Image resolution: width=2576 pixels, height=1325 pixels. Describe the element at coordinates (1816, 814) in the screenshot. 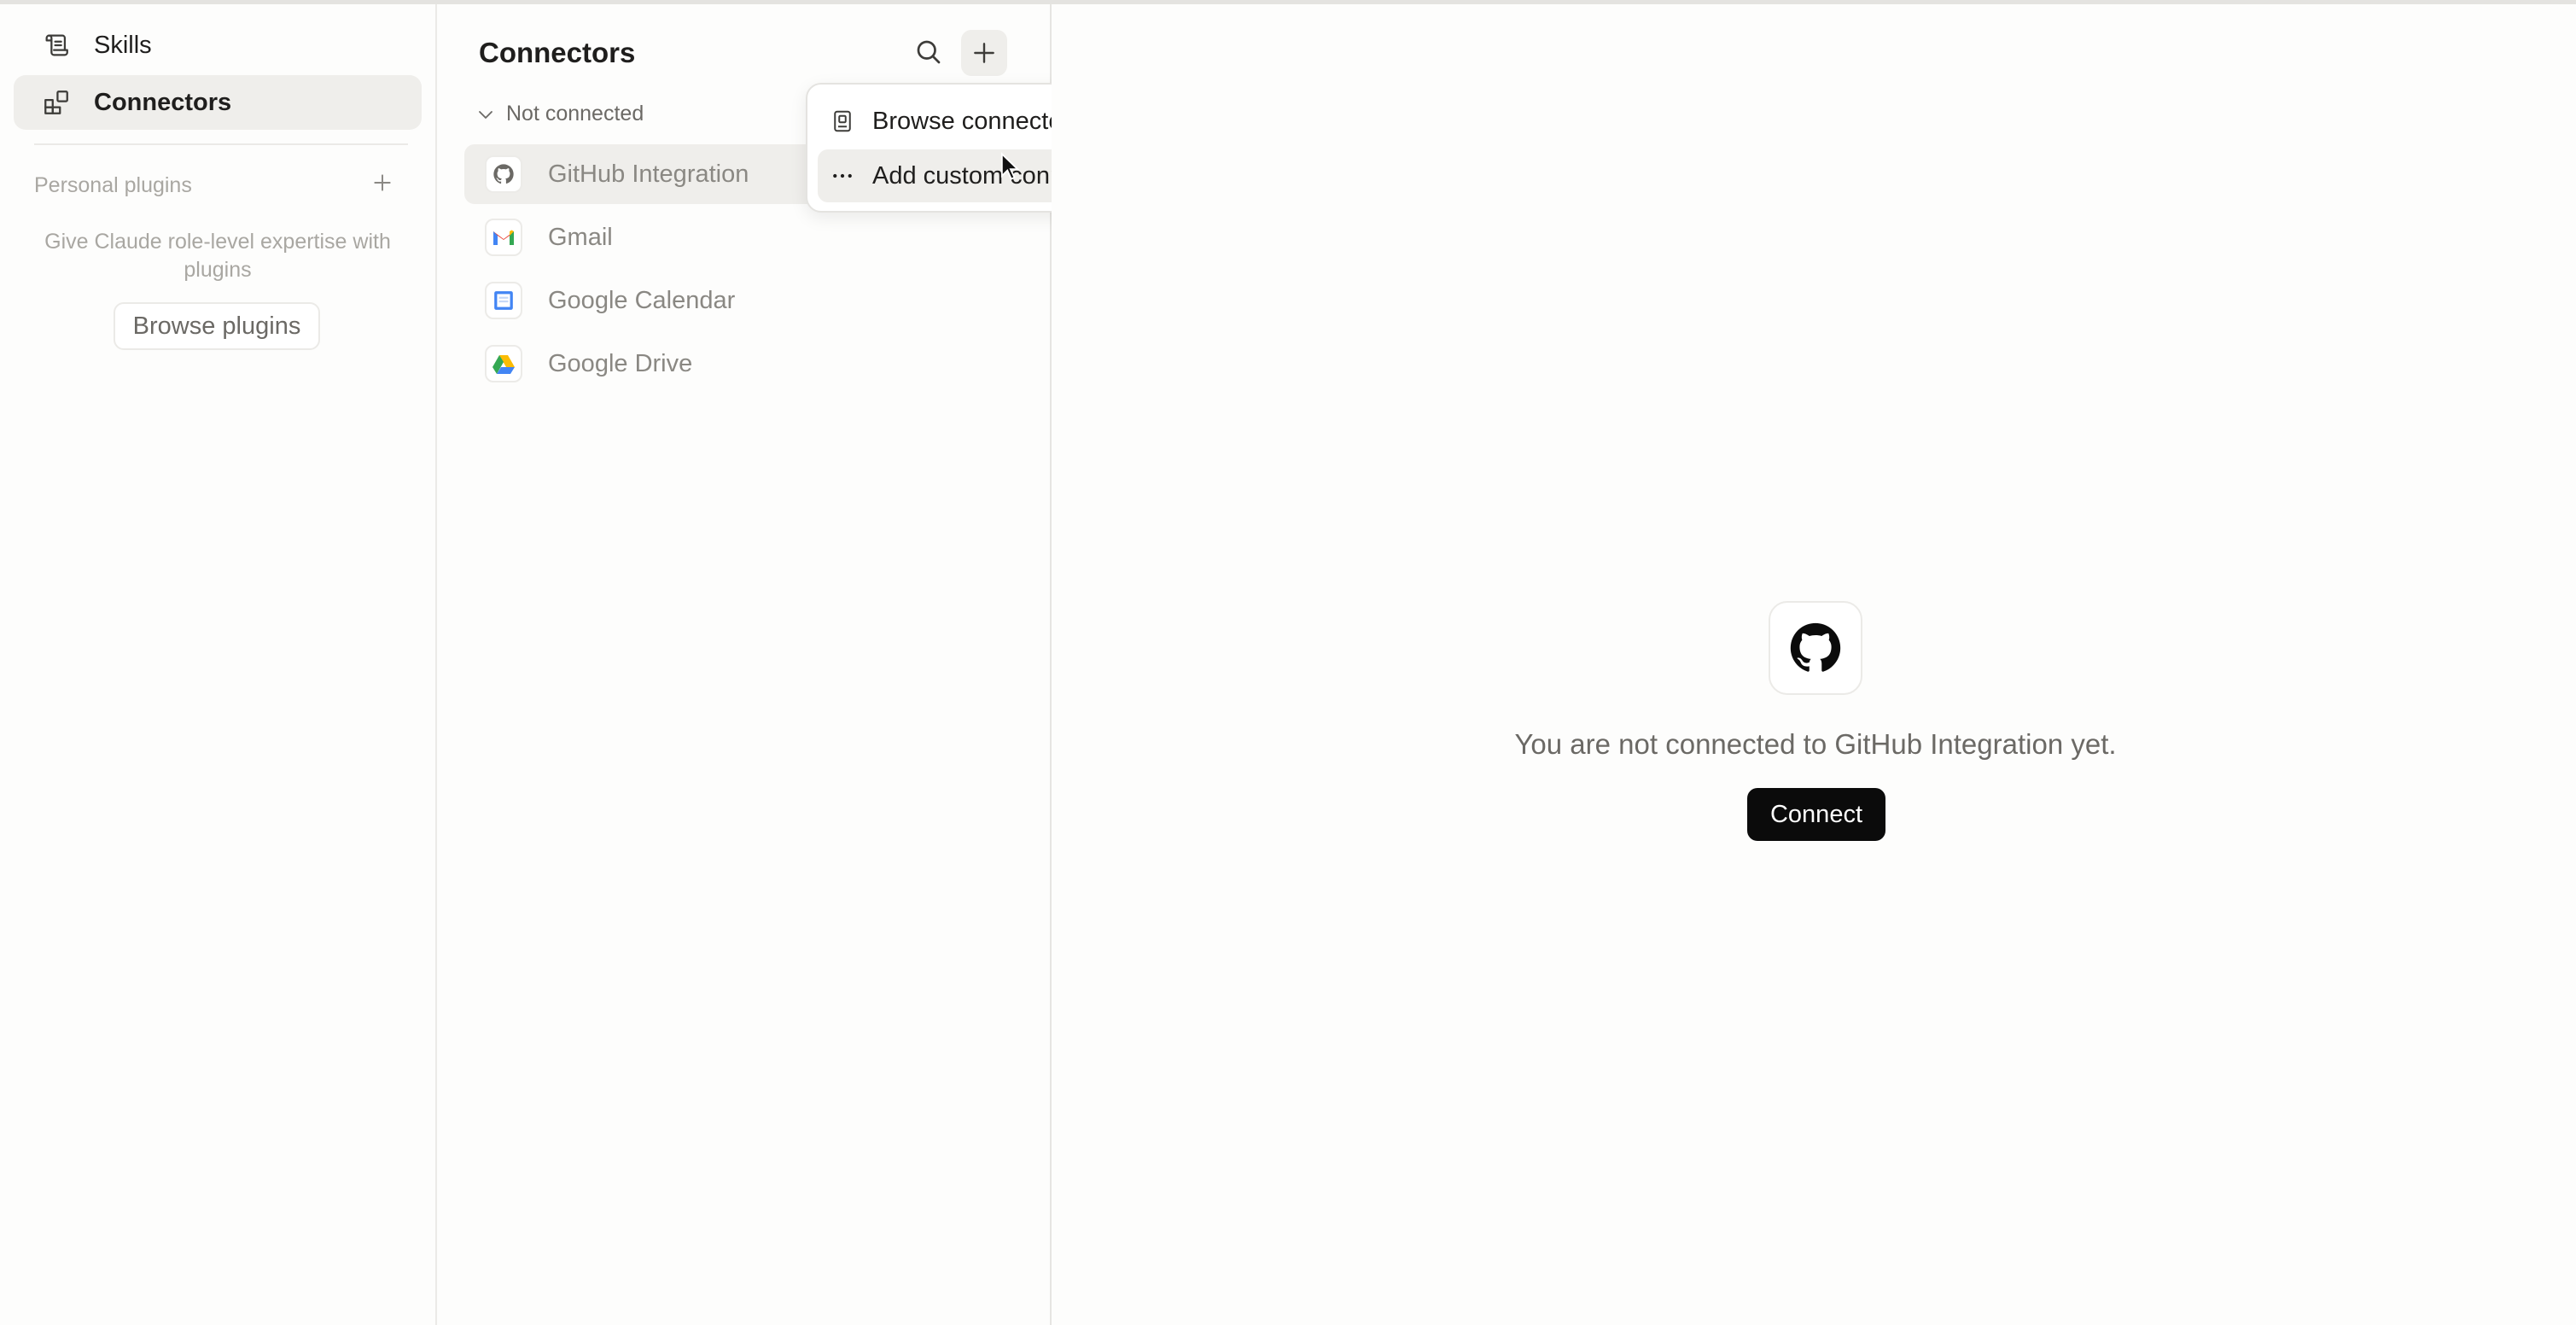

I see `connect-button: Connect` at that location.